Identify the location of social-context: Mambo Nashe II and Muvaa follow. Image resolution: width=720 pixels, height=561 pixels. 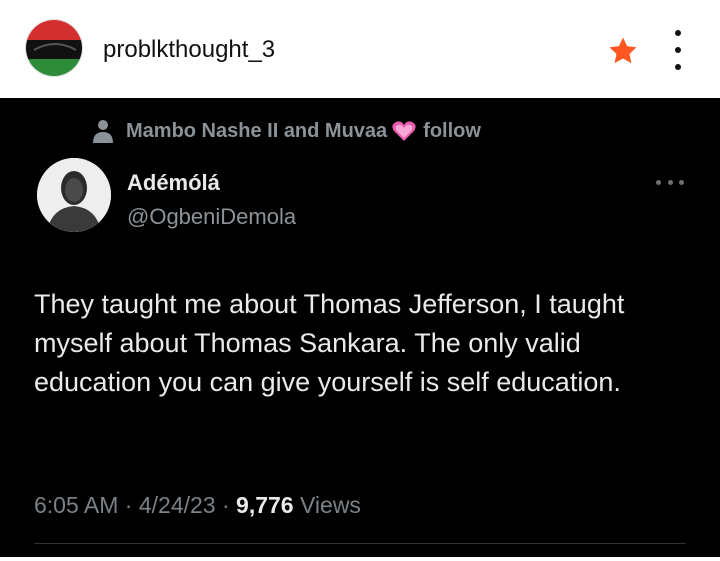
(286, 131).